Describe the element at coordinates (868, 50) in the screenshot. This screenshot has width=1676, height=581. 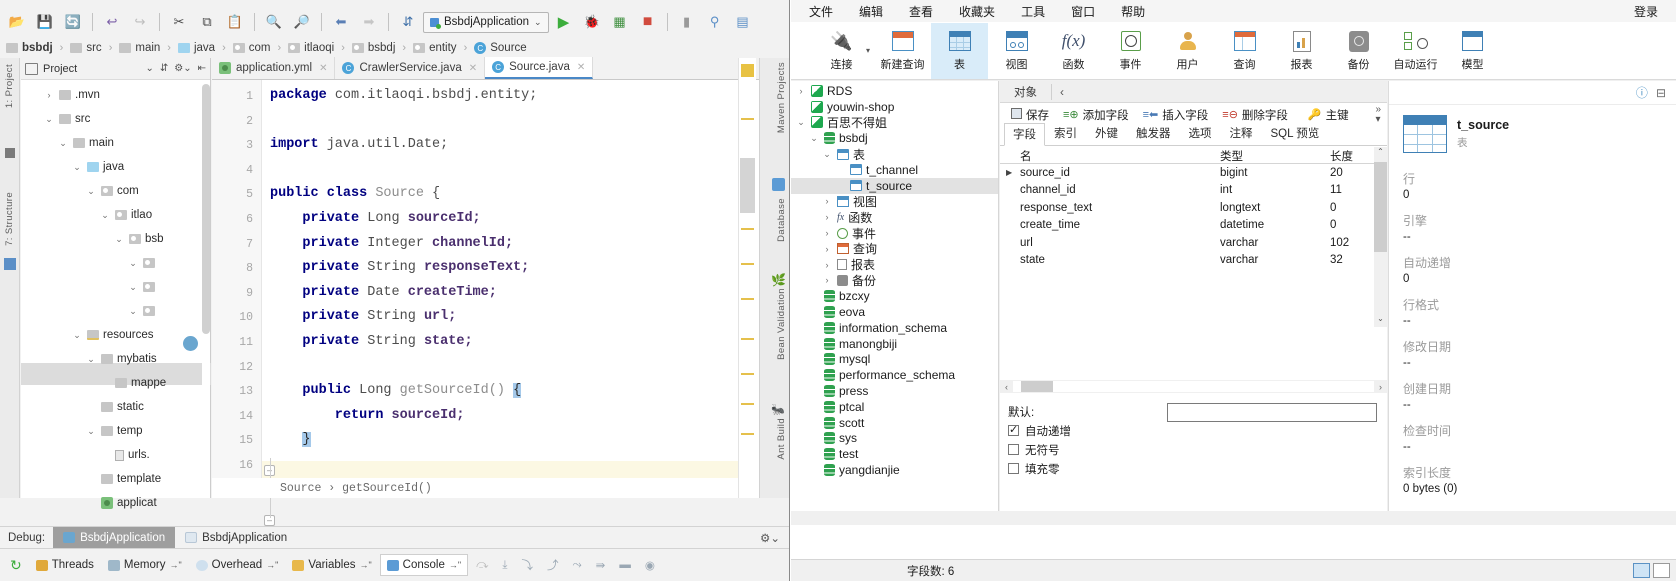
I see `chevron-down-icon: ▾` at that location.